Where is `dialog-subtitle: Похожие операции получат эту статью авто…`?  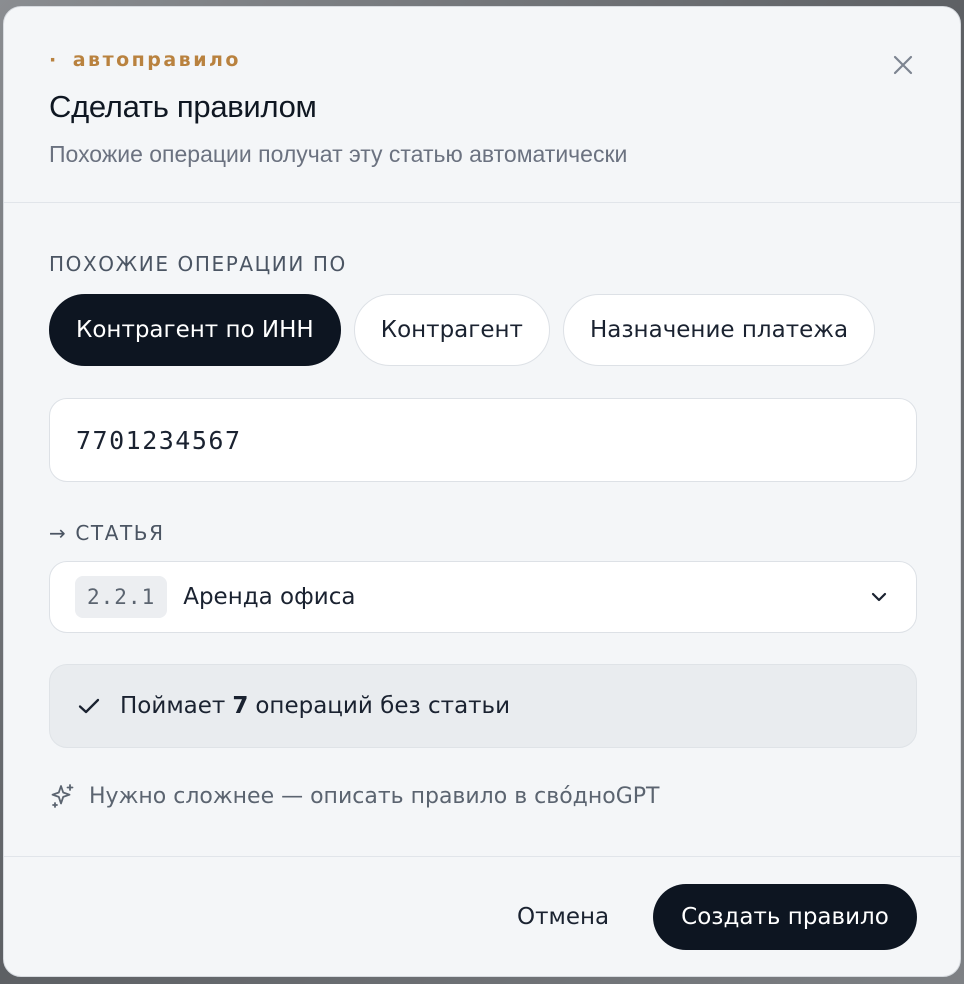
dialog-subtitle: Похожие операции получат эту статью авто… is located at coordinates (338, 154).